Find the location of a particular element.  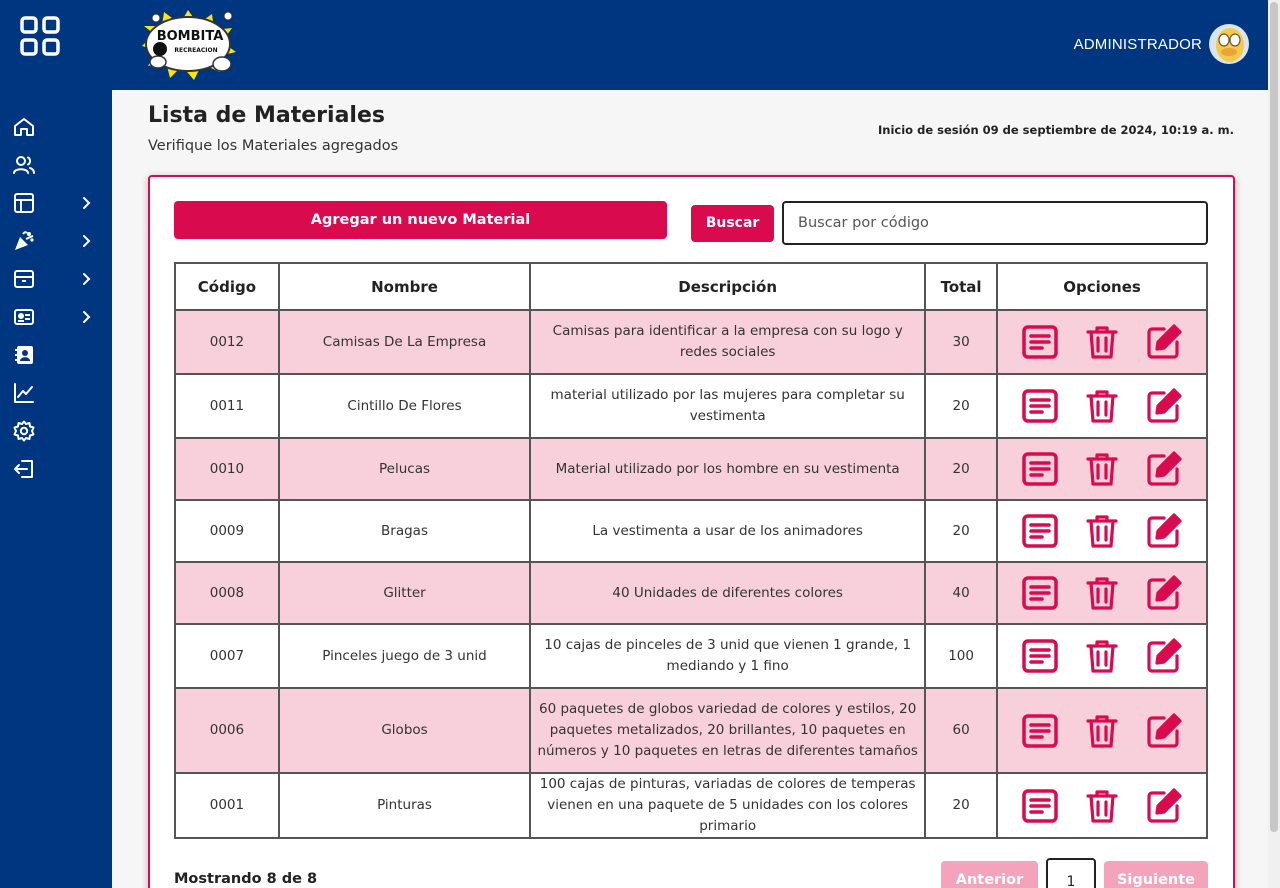

logo-text-bottom: RECREACION is located at coordinates (195, 50).